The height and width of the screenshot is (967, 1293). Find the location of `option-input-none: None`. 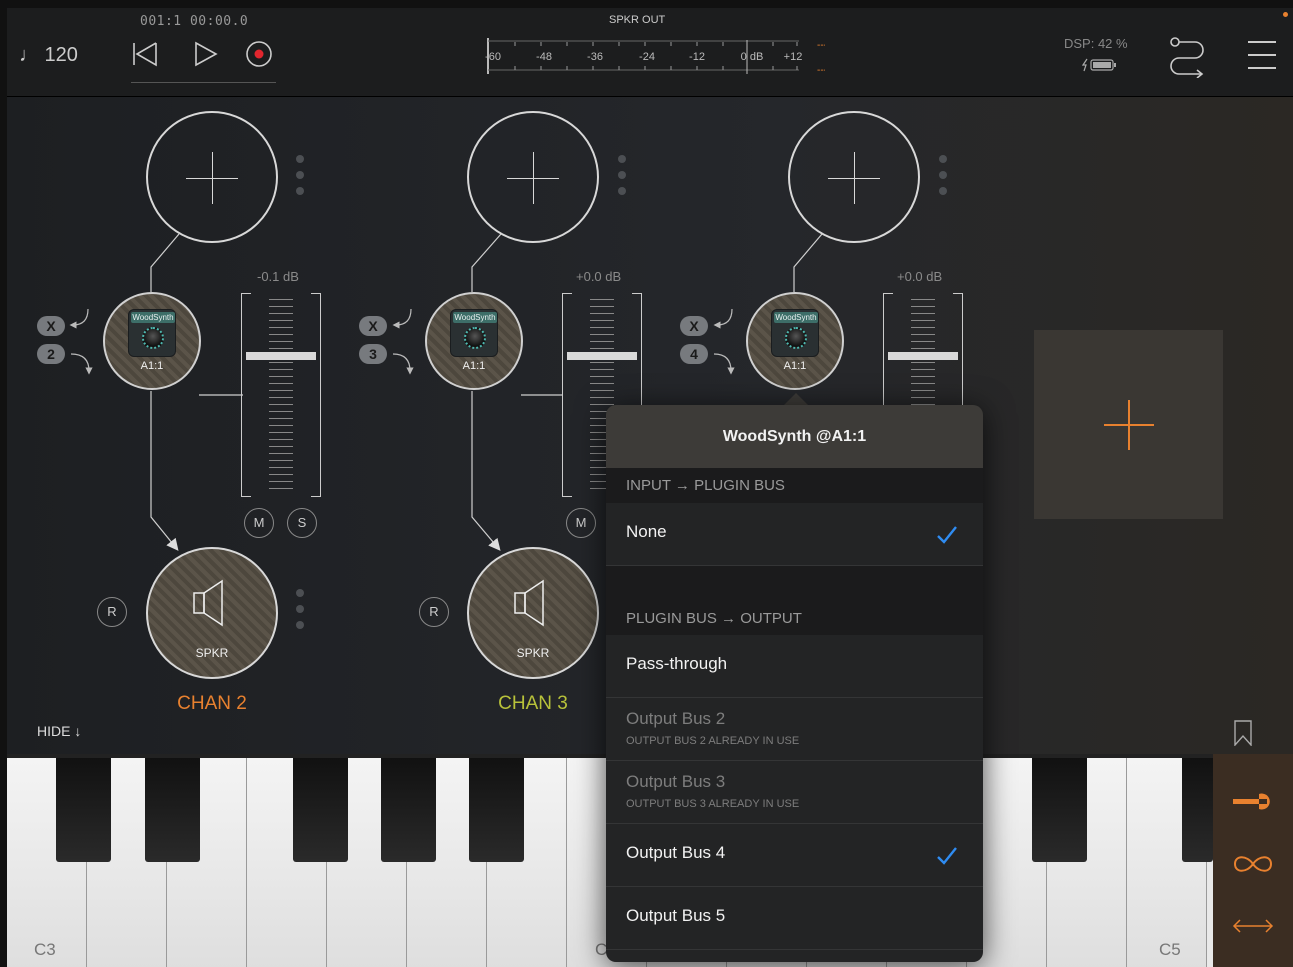

option-input-none: None is located at coordinates (794, 534).